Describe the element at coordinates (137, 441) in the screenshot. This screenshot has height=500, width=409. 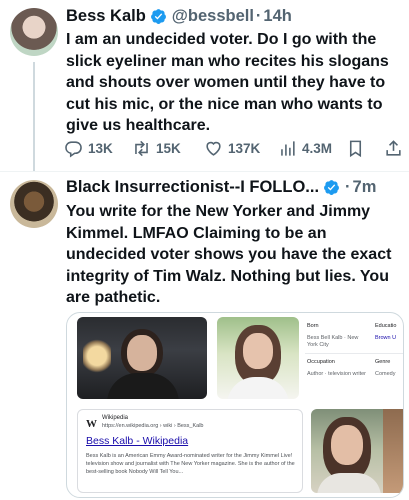
I see `wiki-title-link: Bess Kalb - Wikipedia` at that location.